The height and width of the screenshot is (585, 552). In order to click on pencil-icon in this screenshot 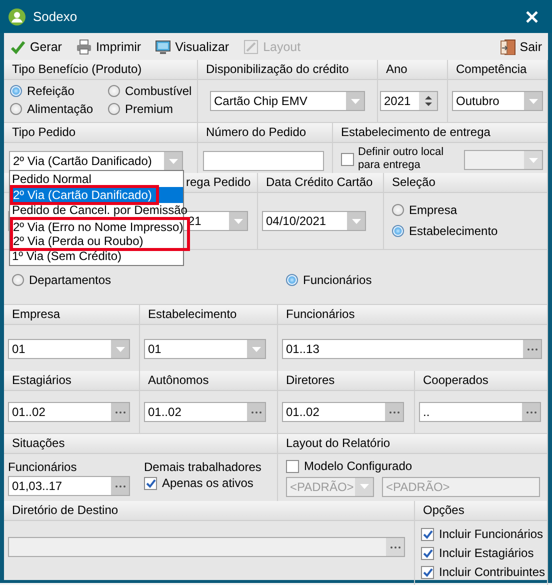, I will do `click(251, 46)`.